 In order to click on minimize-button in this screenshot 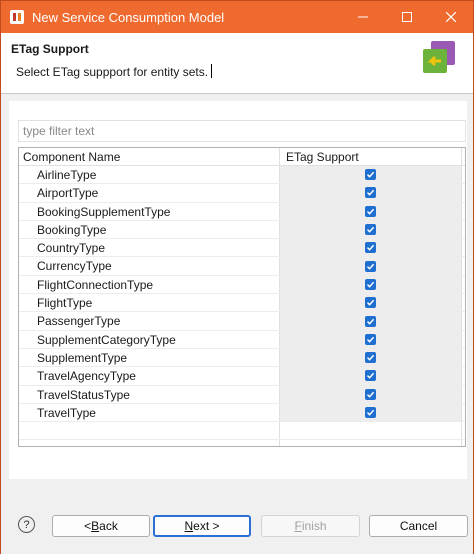, I will do `click(363, 17)`.